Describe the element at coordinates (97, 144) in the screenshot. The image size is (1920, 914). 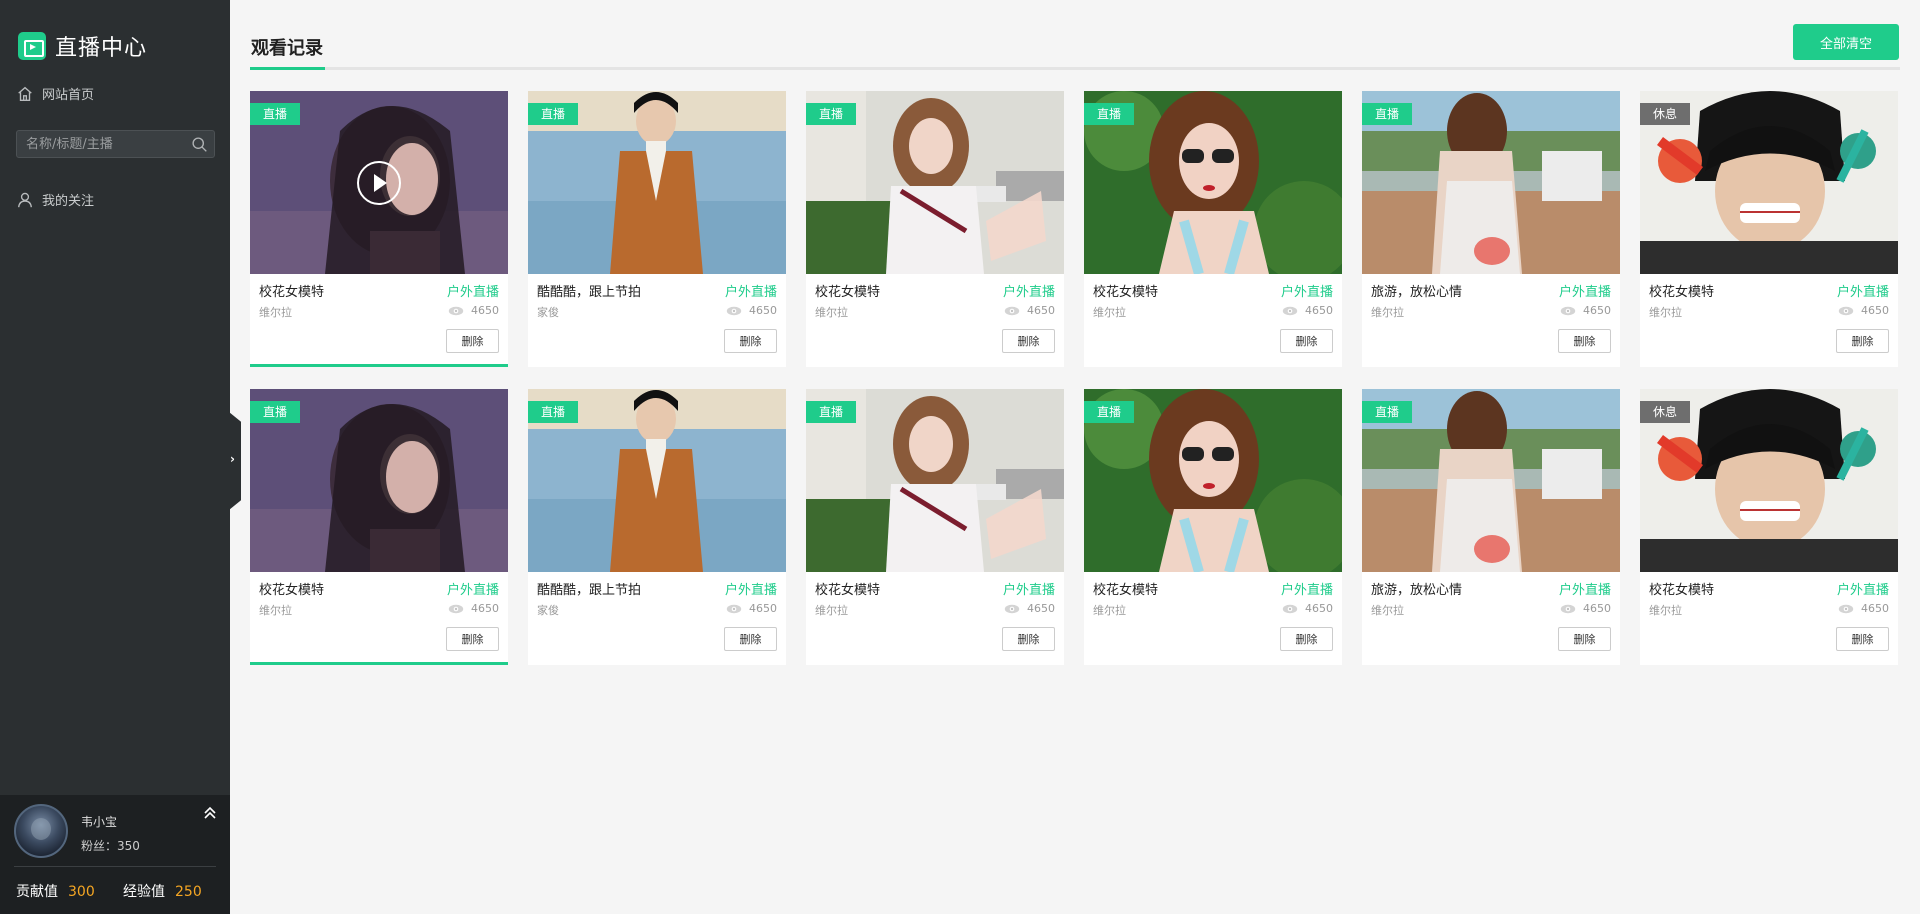
I see `search-input` at that location.